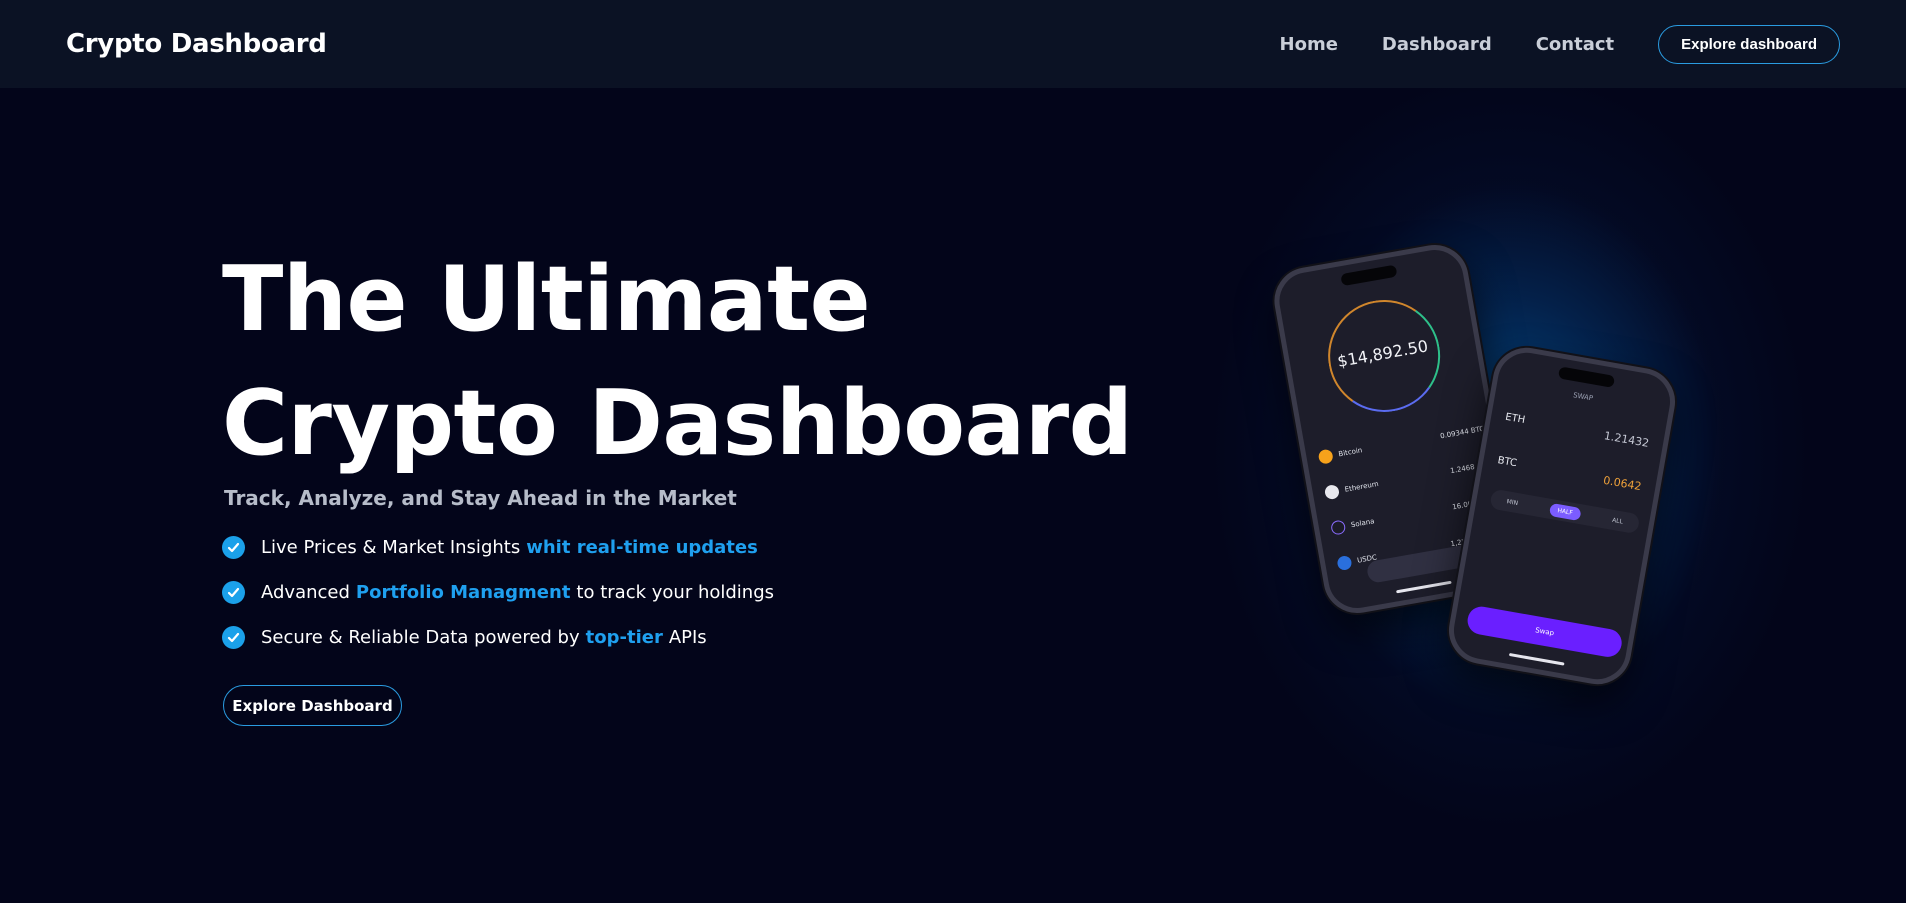  I want to click on option-half: HALF, so click(1565, 511).